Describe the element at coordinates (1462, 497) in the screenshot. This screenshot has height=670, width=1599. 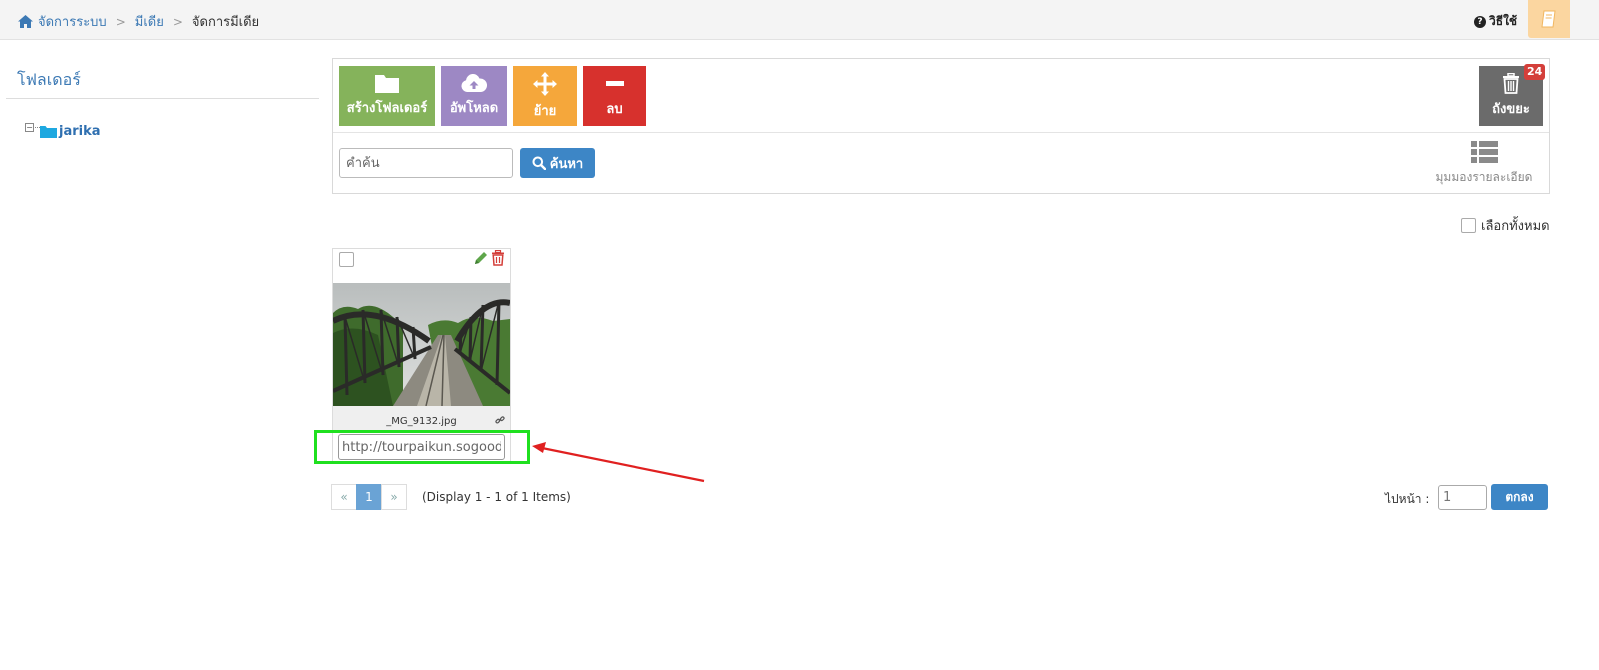
I see `goto-page-input` at that location.